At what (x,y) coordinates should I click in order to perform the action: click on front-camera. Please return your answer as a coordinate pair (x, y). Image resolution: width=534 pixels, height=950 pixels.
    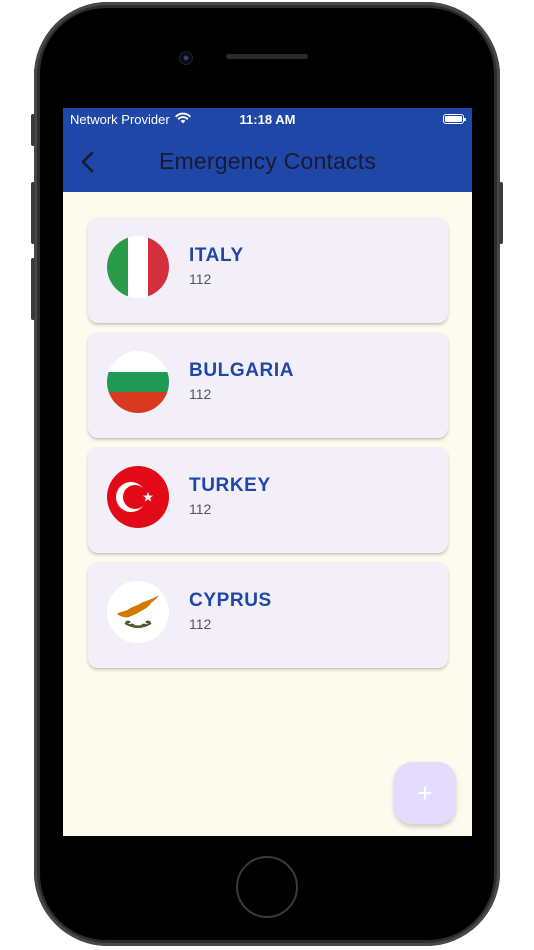
    Looking at the image, I should click on (186, 58).